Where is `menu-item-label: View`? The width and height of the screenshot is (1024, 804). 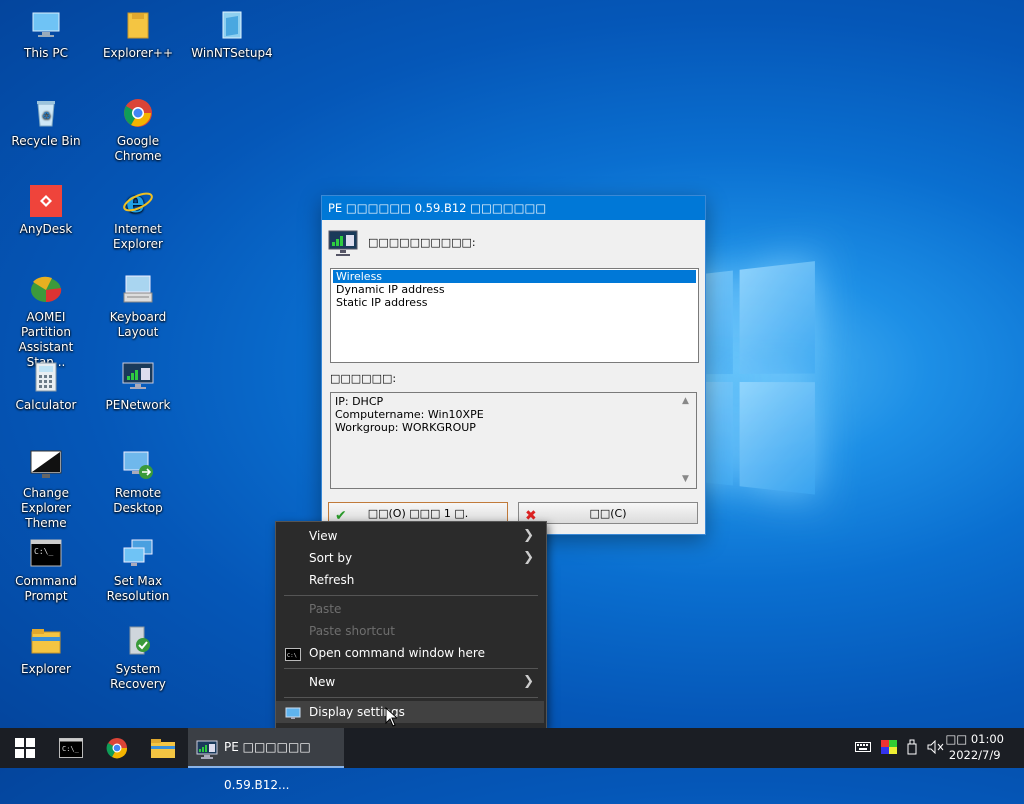 menu-item-label: View is located at coordinates (323, 536).